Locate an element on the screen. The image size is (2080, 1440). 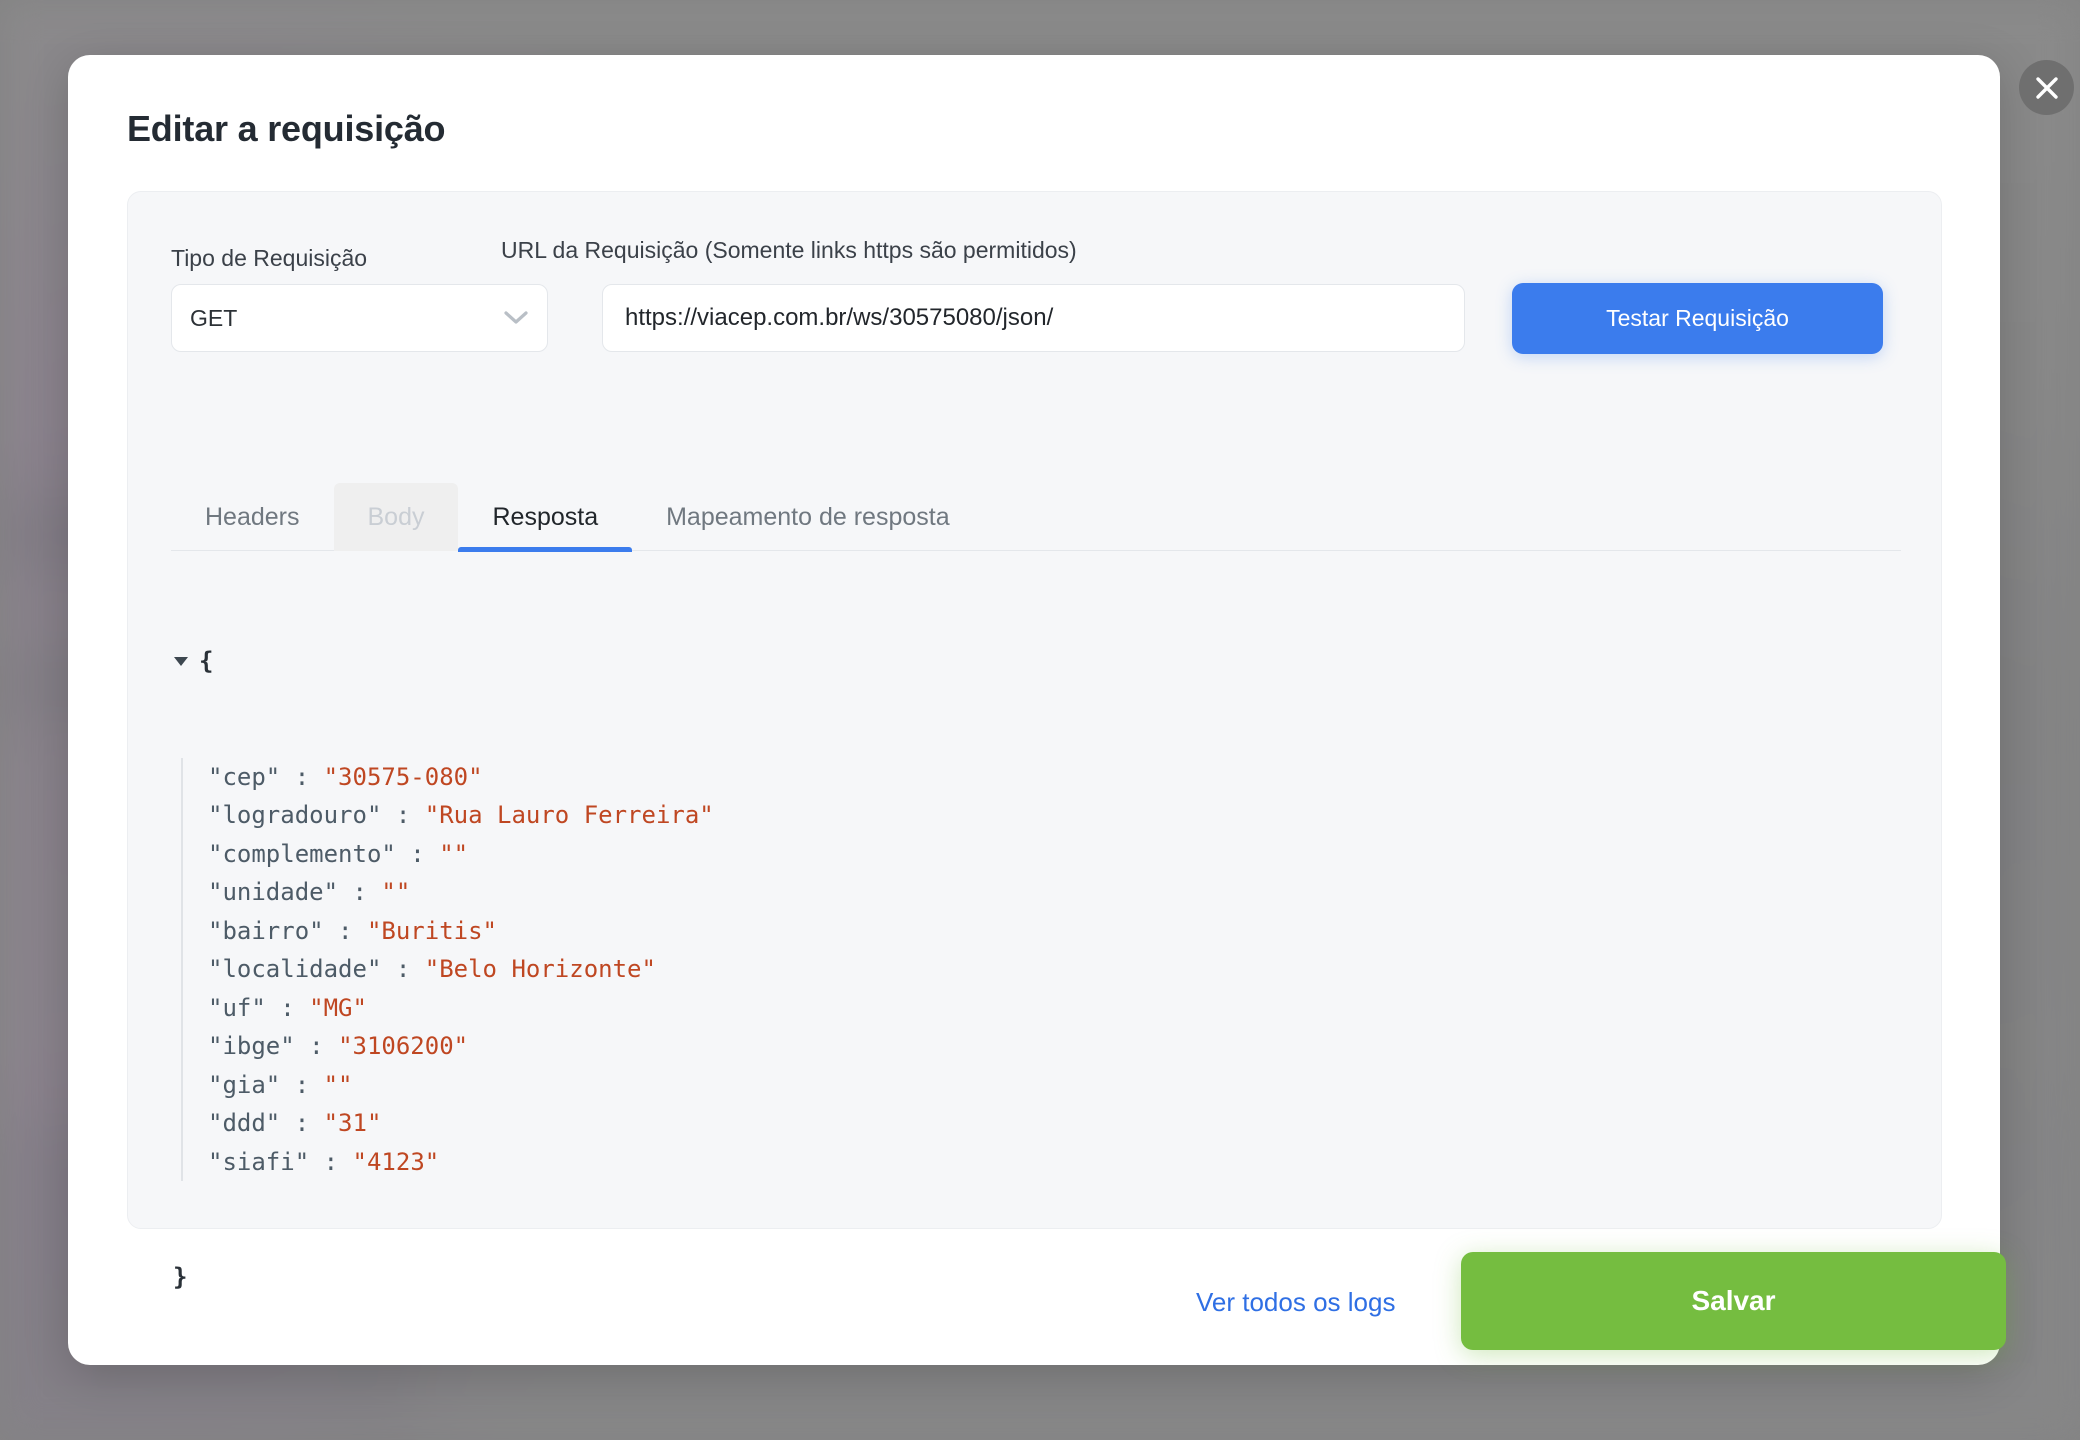
json-entry: "ddd" : "31" is located at coordinates (1054, 1123).